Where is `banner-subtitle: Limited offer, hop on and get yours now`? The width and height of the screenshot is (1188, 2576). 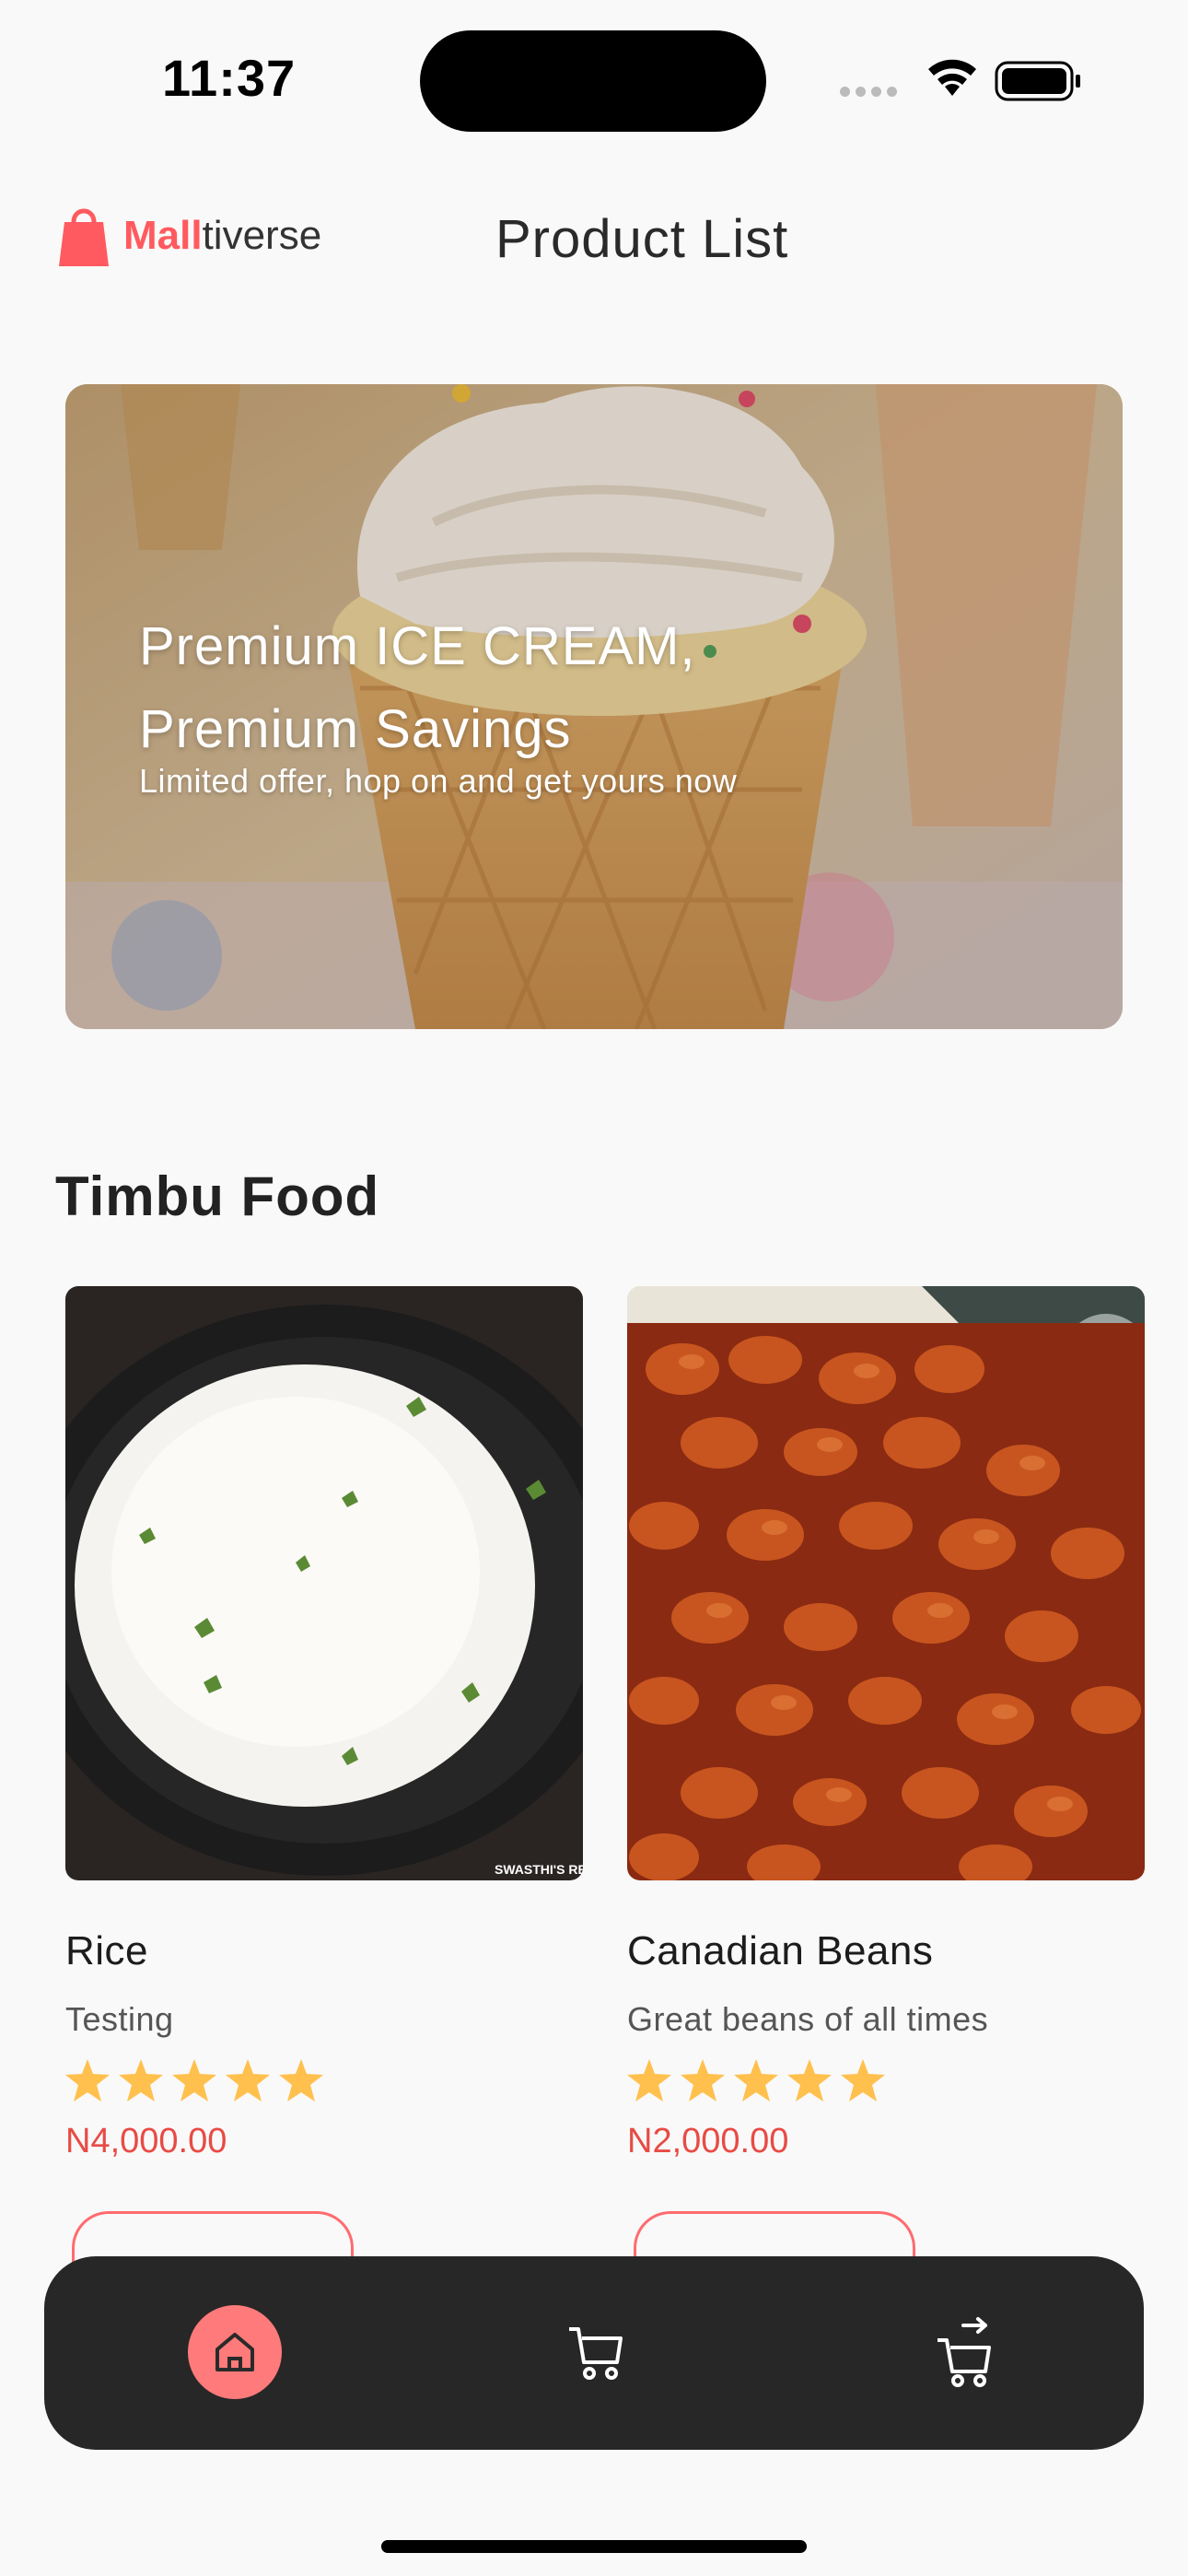 banner-subtitle: Limited offer, hop on and get yours now is located at coordinates (438, 781).